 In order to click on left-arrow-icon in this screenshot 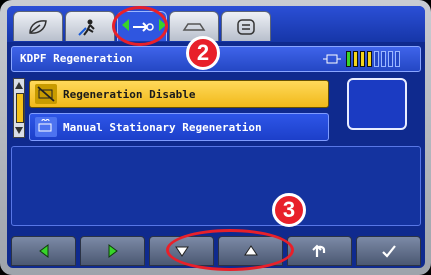, I will do `click(43, 251)`.